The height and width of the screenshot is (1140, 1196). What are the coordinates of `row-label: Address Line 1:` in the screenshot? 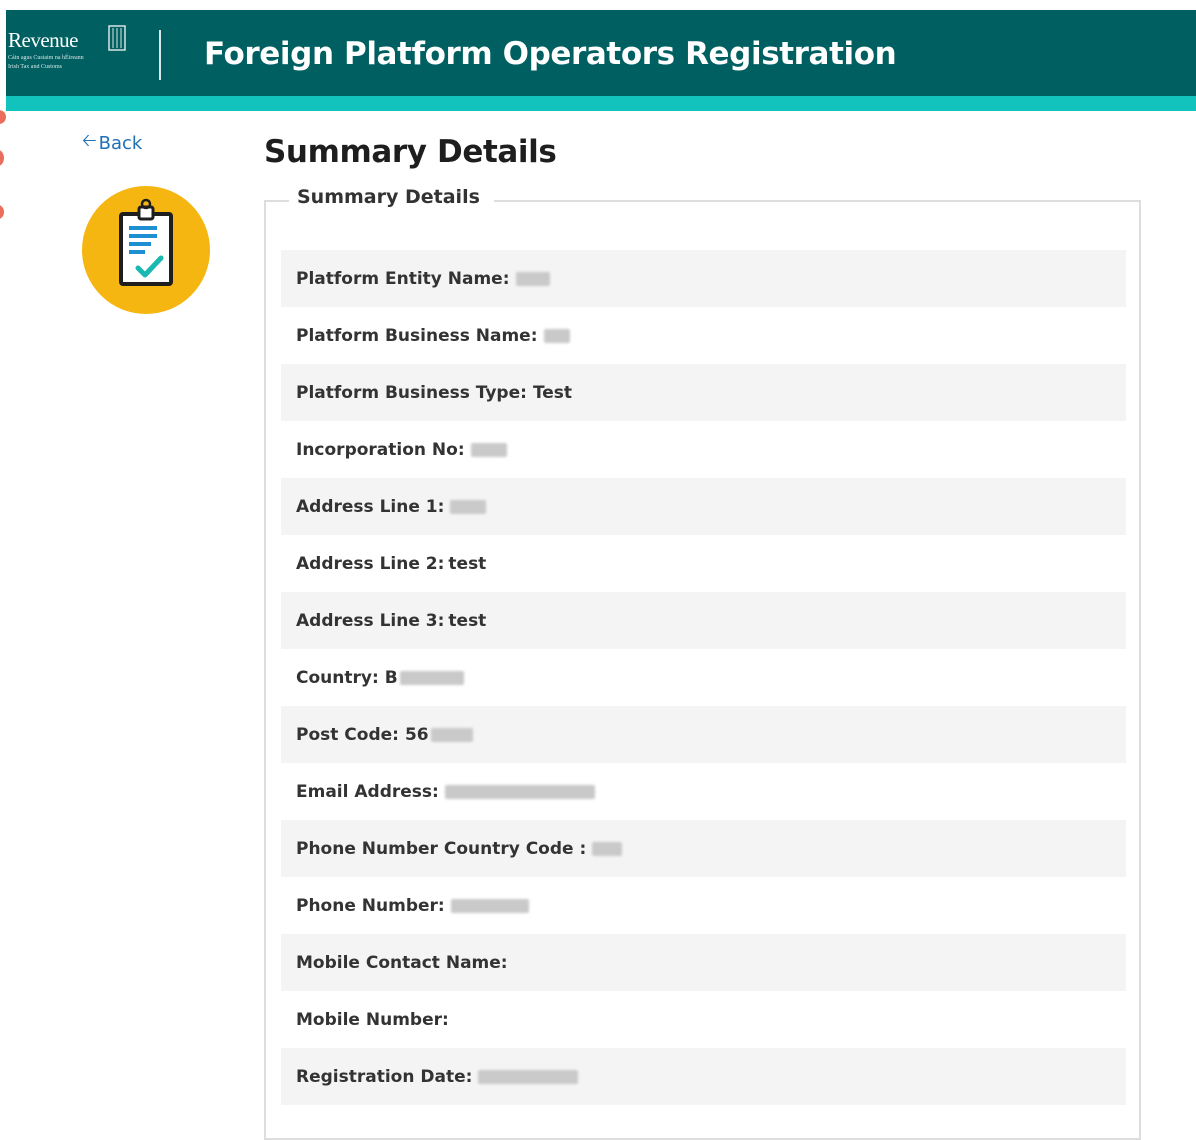 It's located at (370, 506).